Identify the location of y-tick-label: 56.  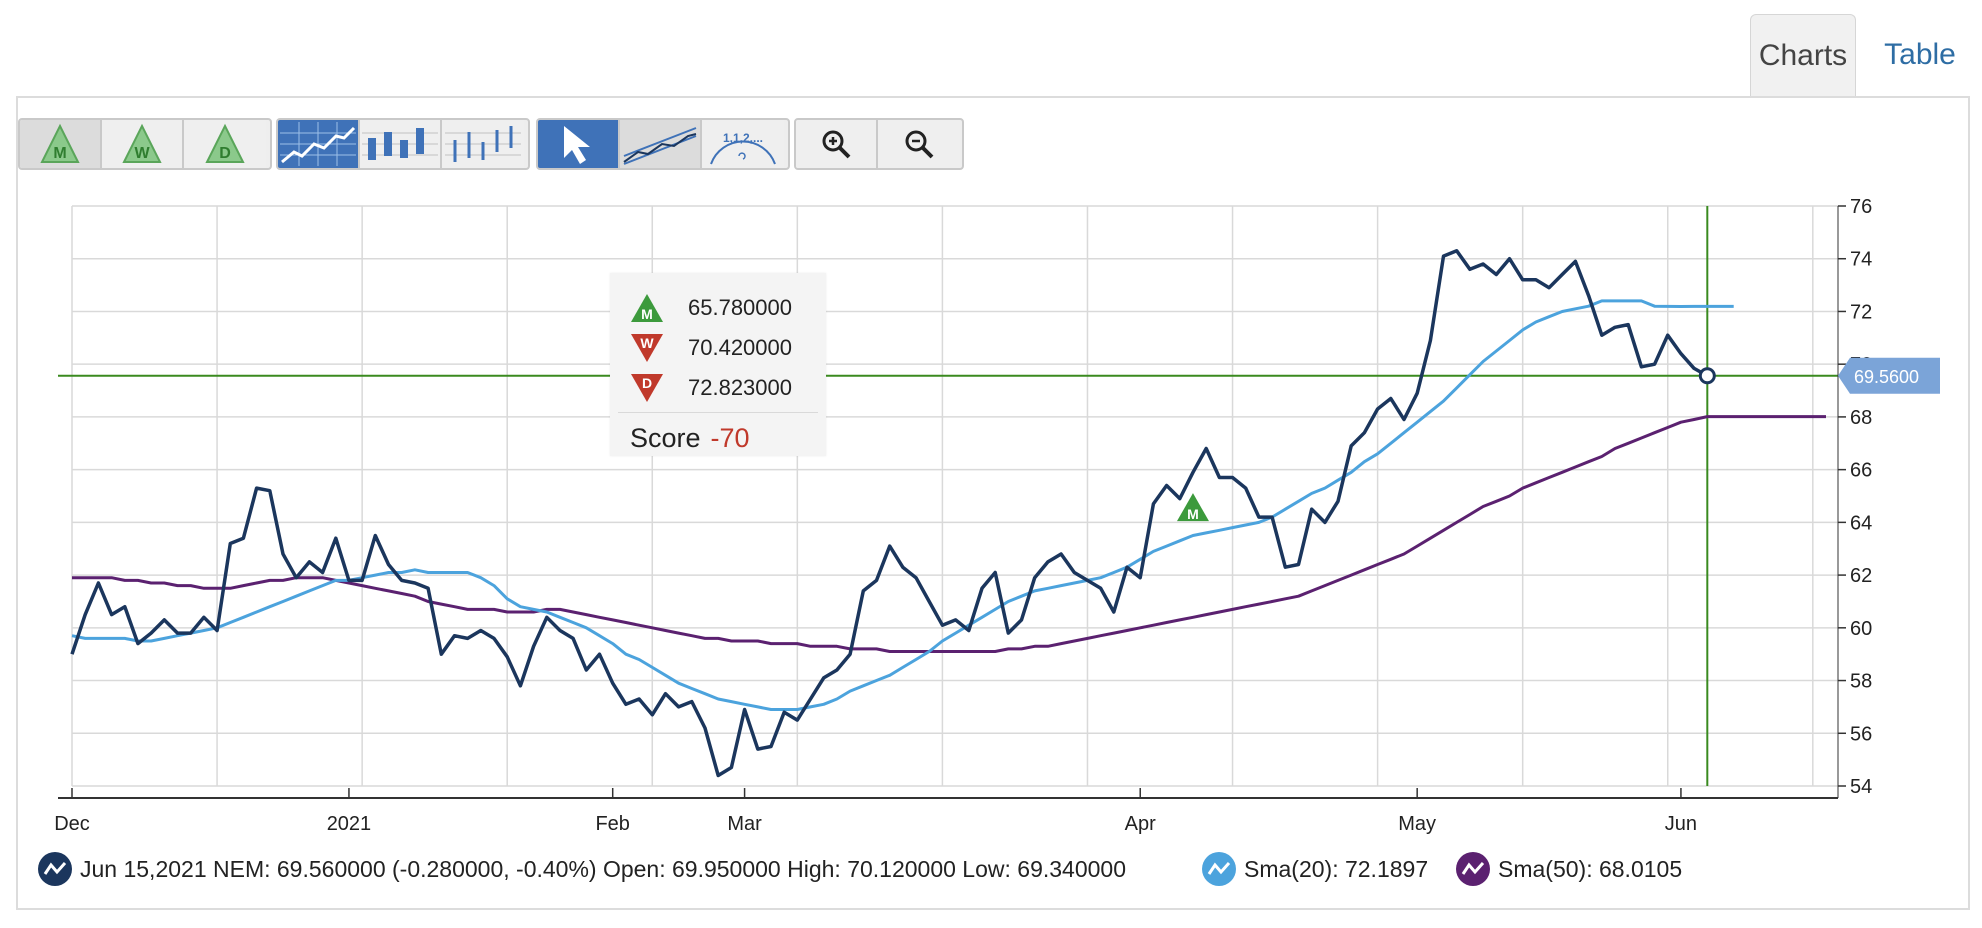
(1861, 734).